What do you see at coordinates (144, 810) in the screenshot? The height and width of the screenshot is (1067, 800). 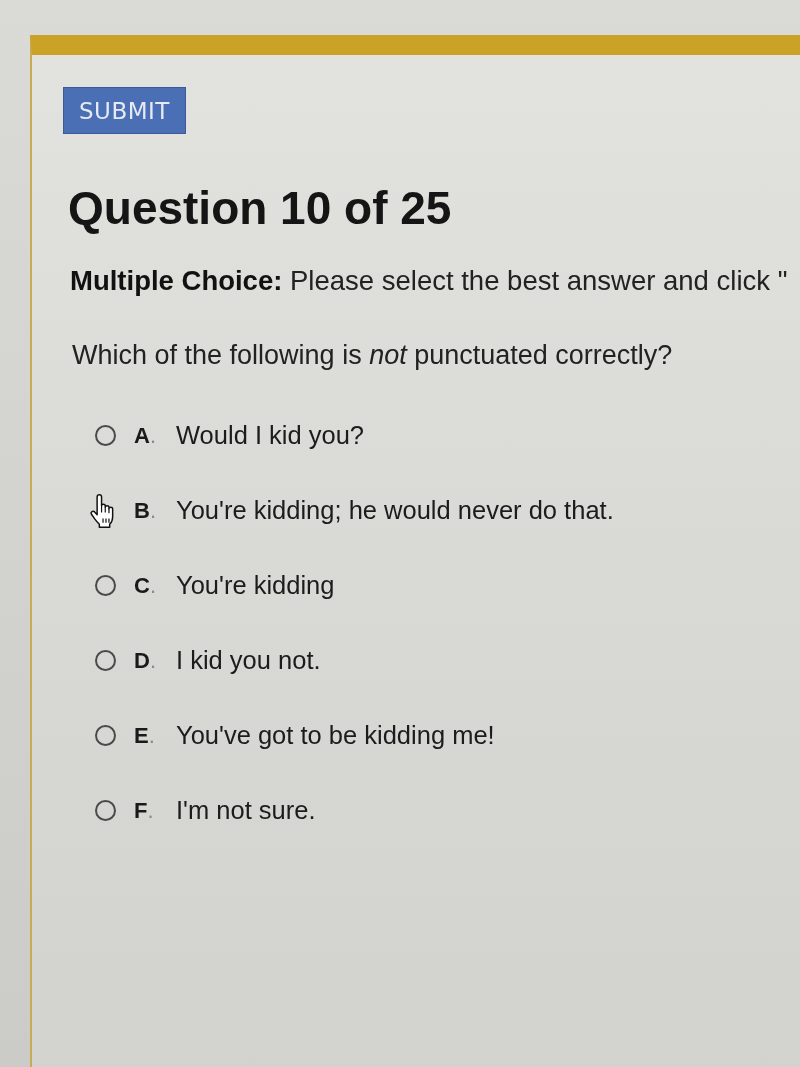 I see `option-letter: F.` at bounding box center [144, 810].